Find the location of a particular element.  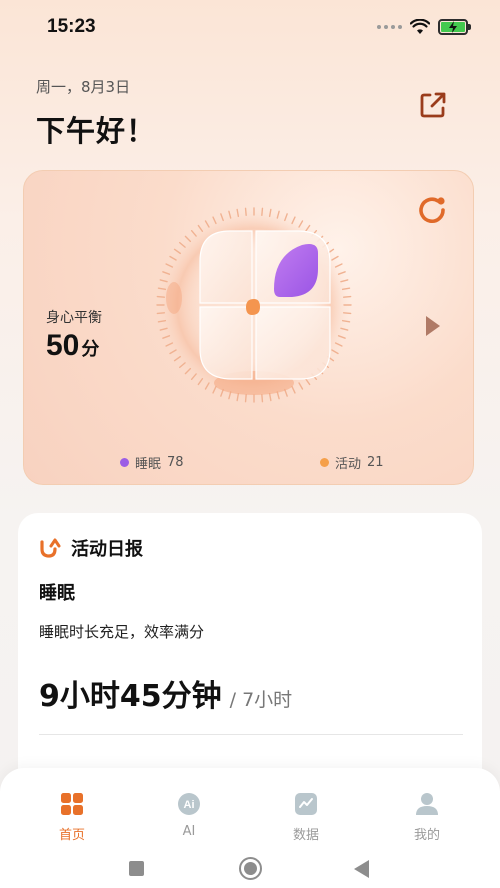

status-time: 15:23 is located at coordinates (71, 26).